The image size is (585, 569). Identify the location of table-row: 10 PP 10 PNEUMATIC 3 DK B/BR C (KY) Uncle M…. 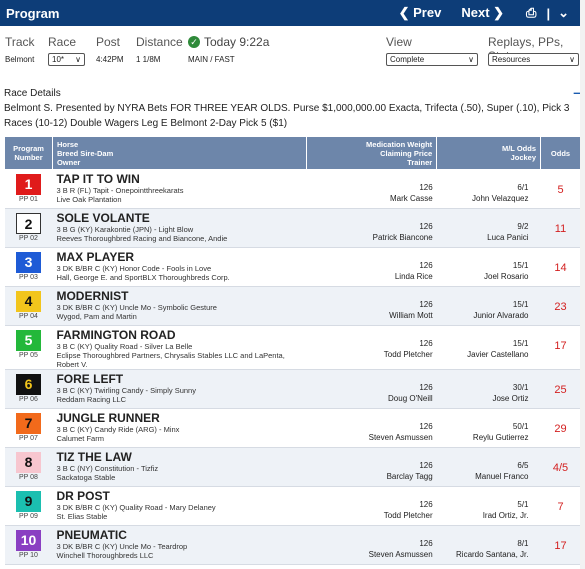
(292, 545).